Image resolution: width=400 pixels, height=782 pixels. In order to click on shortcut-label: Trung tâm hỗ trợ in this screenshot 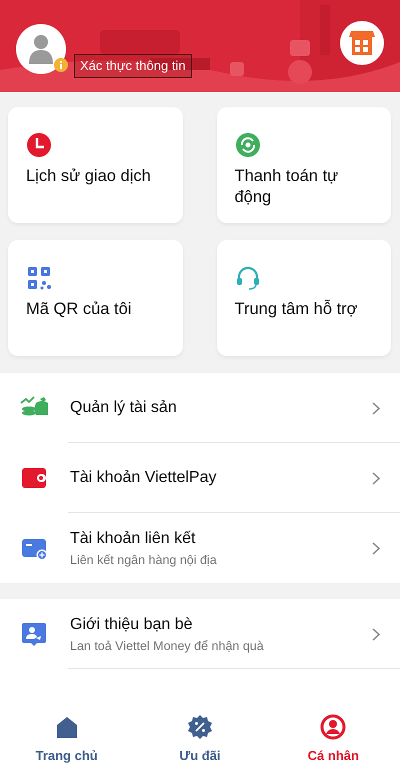, I will do `click(296, 309)`.